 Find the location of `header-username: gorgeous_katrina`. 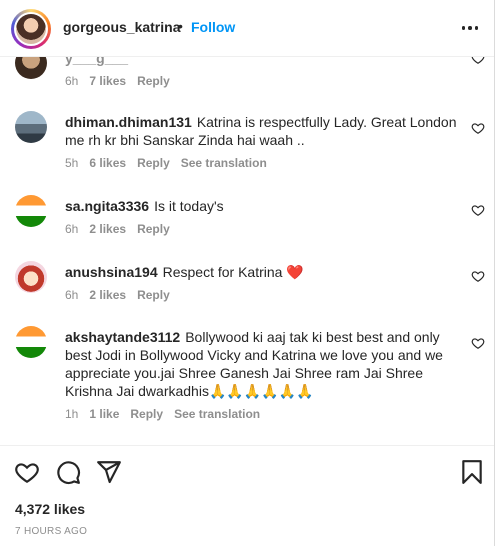

header-username: gorgeous_katrina is located at coordinates (121, 27).